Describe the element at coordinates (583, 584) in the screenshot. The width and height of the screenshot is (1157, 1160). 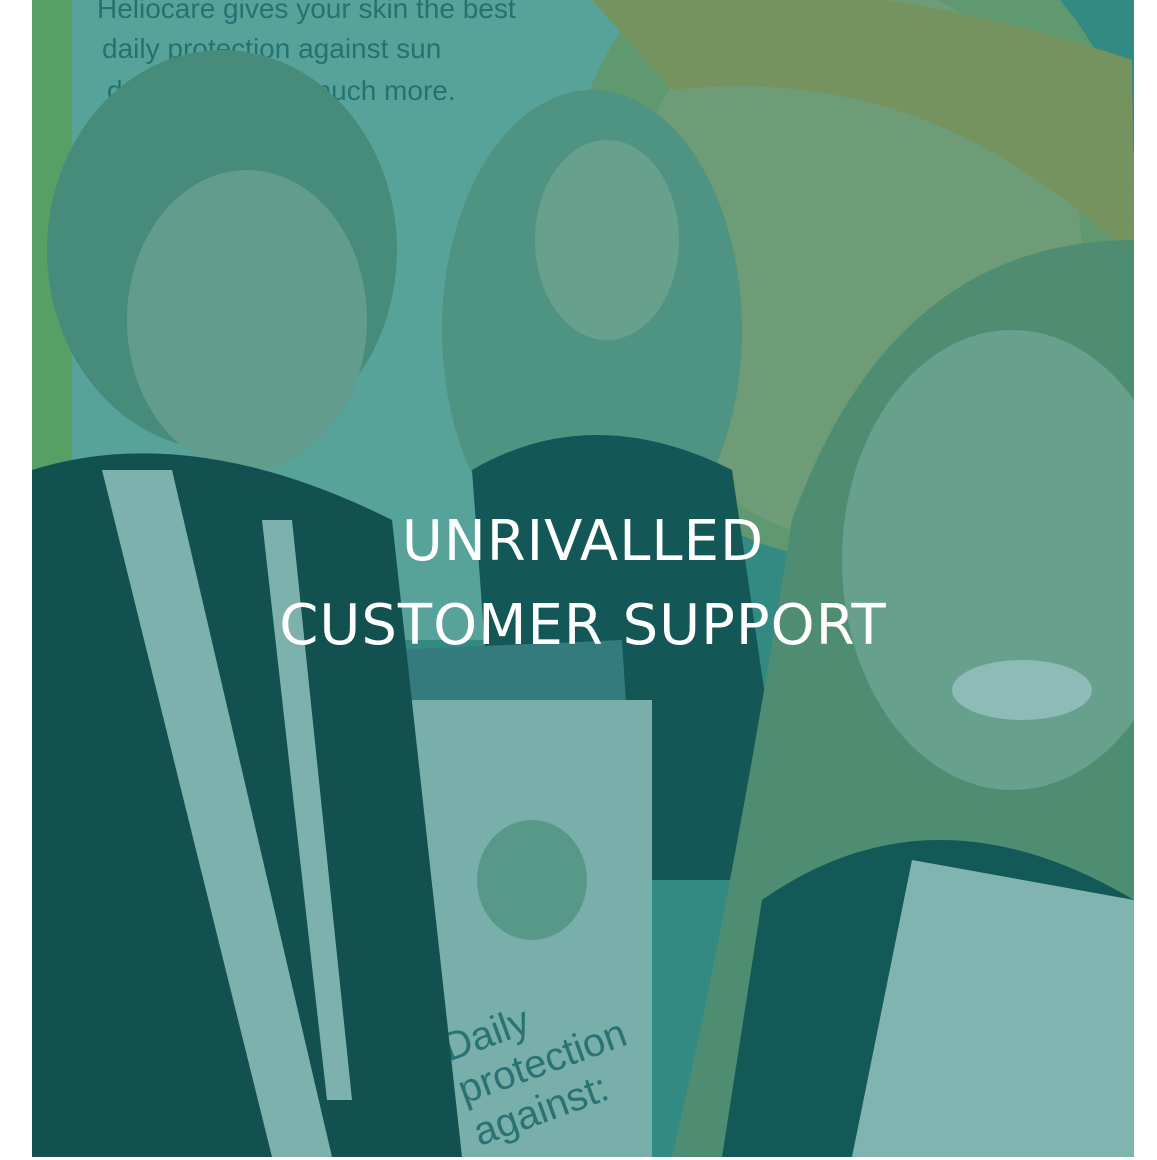
I see `headline: UNRIVALLED CUSTOMER SUPPORT` at that location.